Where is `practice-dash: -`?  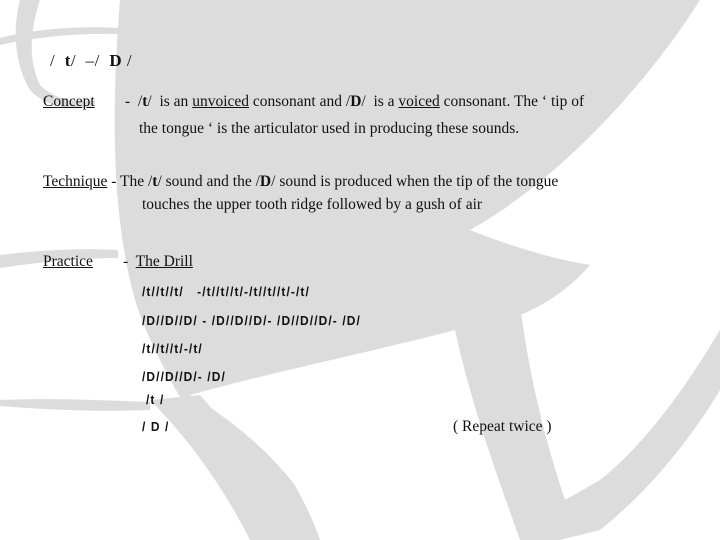 practice-dash: - is located at coordinates (126, 261).